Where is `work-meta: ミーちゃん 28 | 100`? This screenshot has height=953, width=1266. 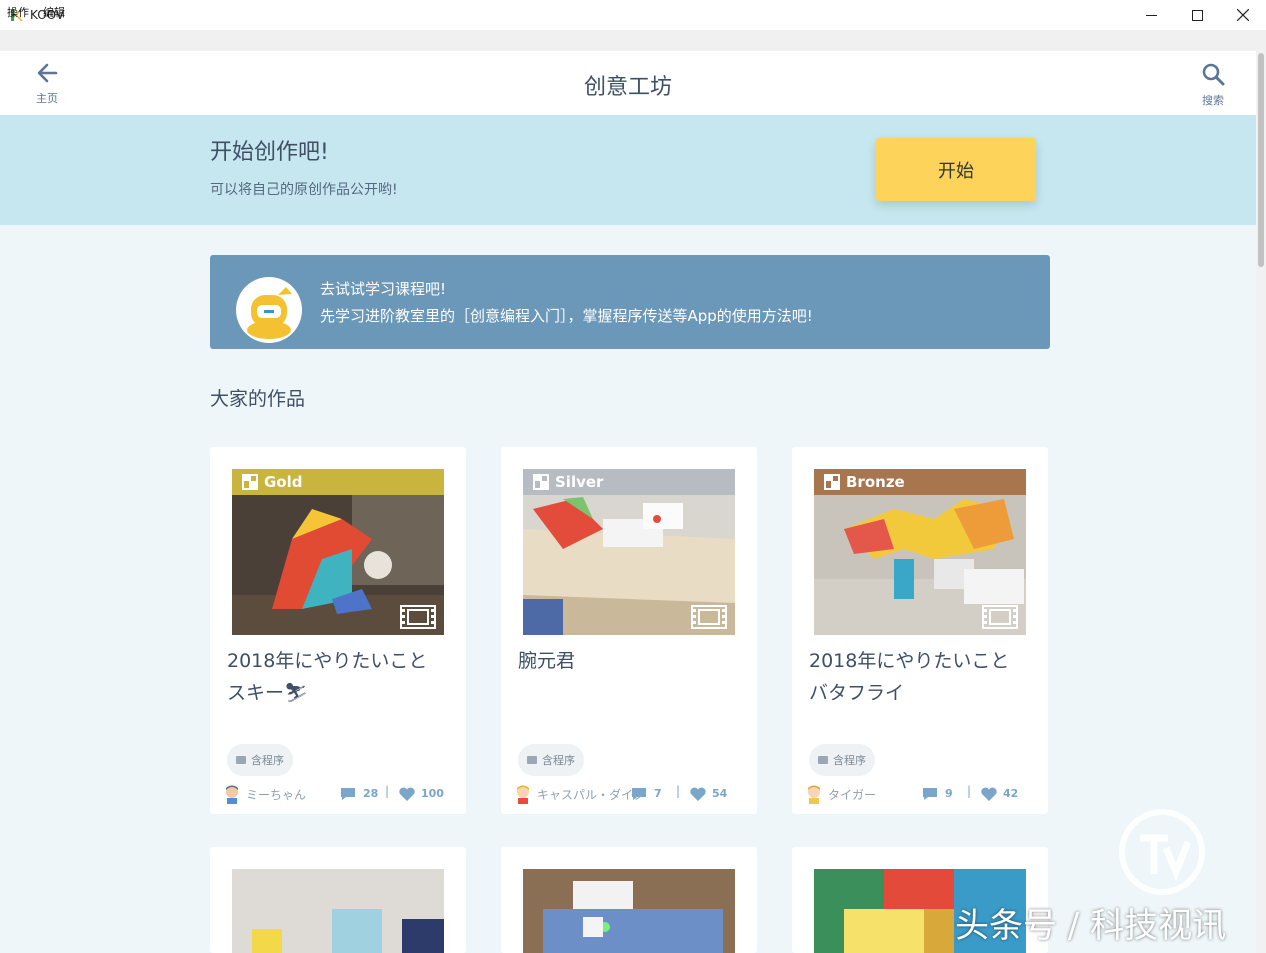 work-meta: ミーちゃん 28 | 100 is located at coordinates (338, 794).